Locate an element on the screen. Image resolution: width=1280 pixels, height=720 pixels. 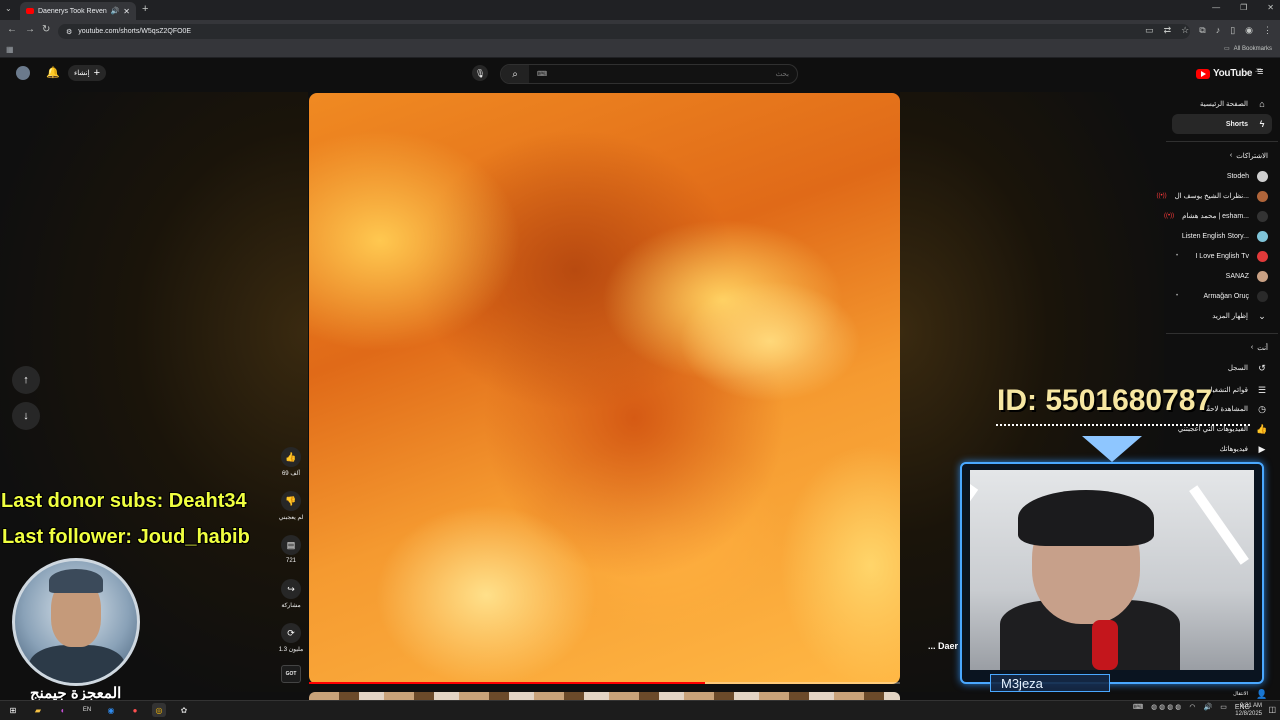
last-follower-text: Last follower: Joud_habib is located at coordinates (126, 537).